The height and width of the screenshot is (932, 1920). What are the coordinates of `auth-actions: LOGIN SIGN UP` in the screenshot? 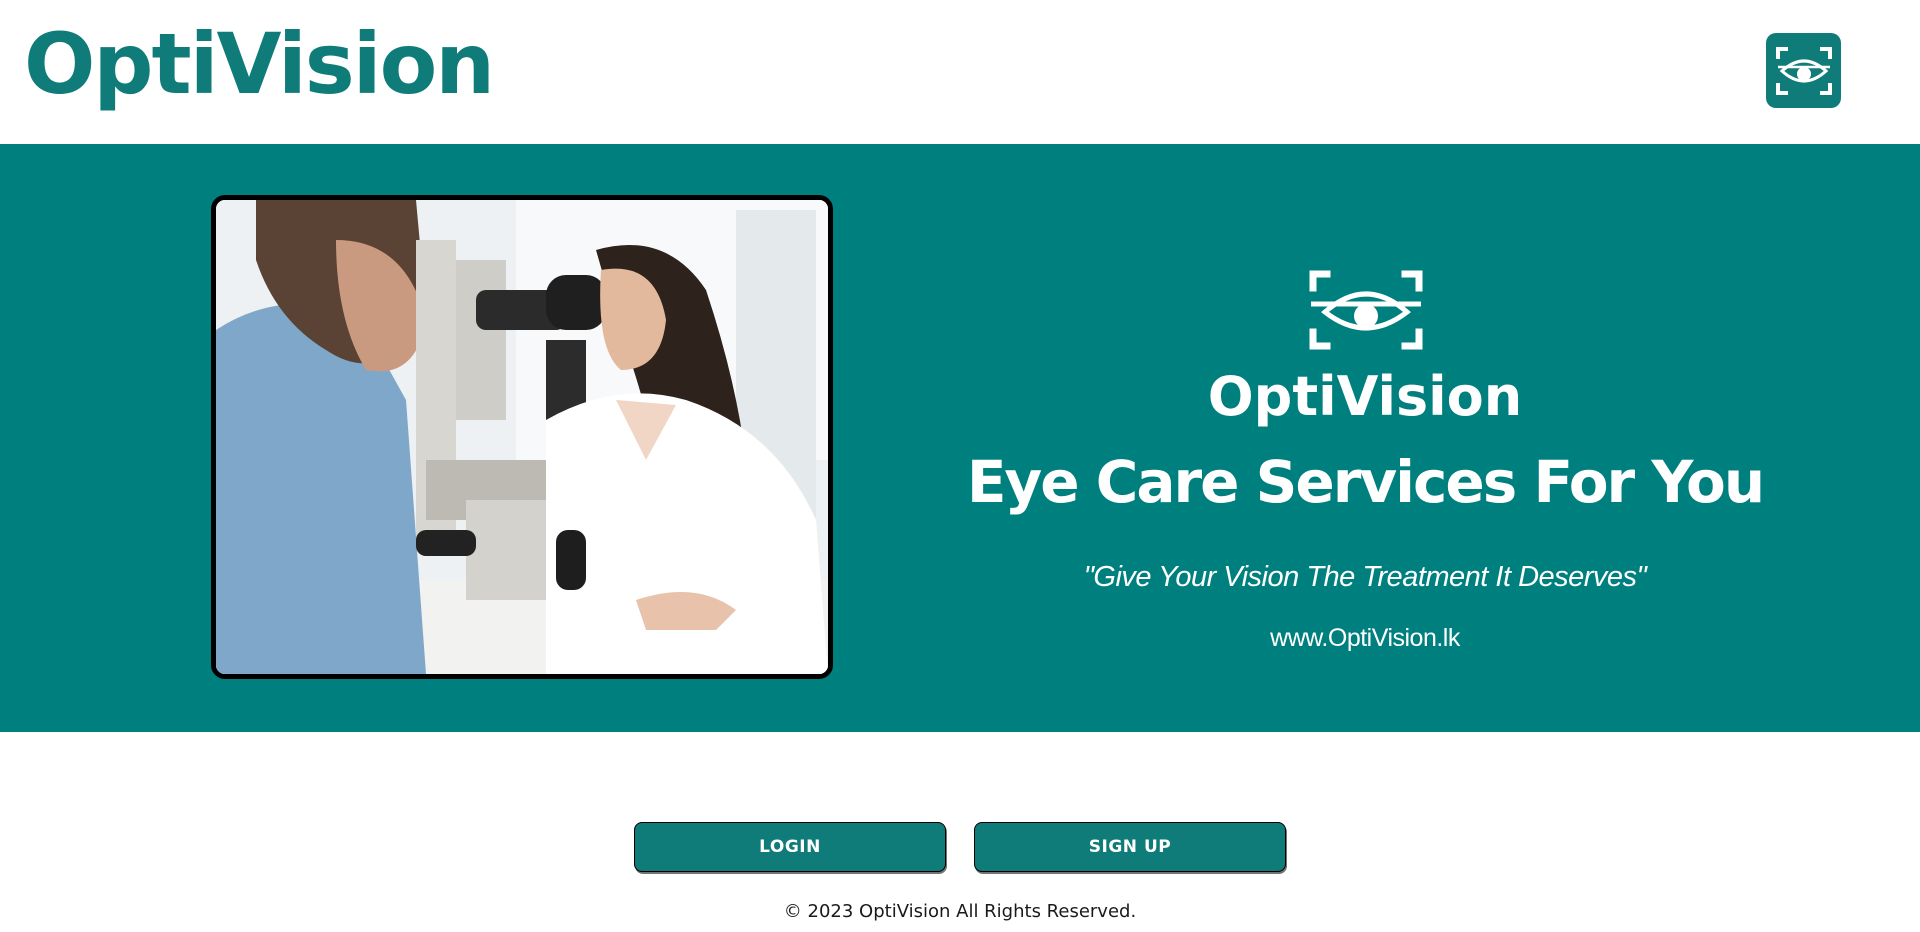 It's located at (960, 848).